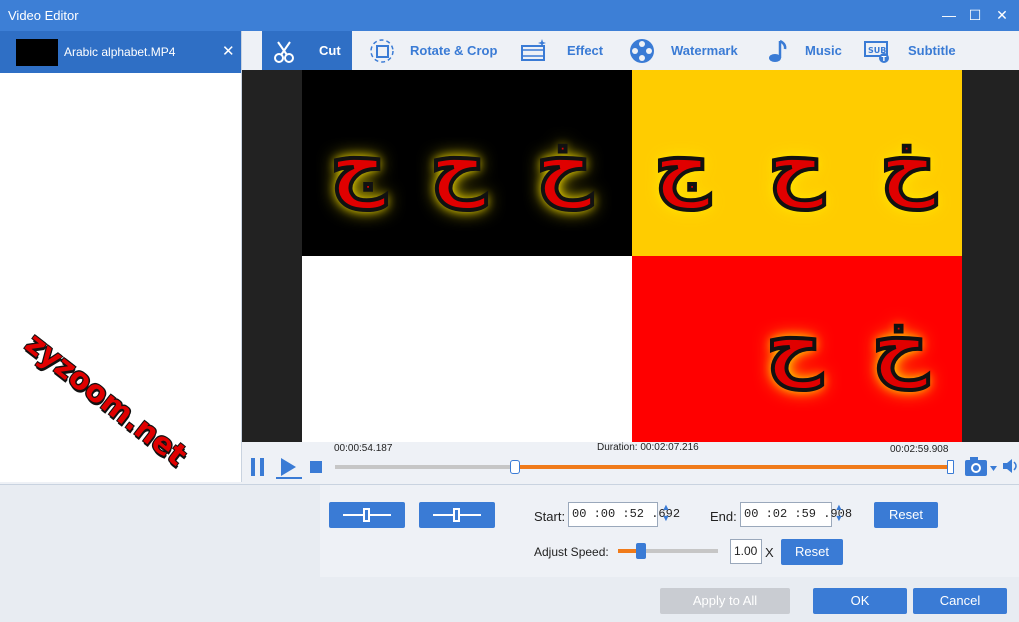 The width and height of the screenshot is (1019, 622). Describe the element at coordinates (949, 15) in the screenshot. I see `minimize-button: —` at that location.